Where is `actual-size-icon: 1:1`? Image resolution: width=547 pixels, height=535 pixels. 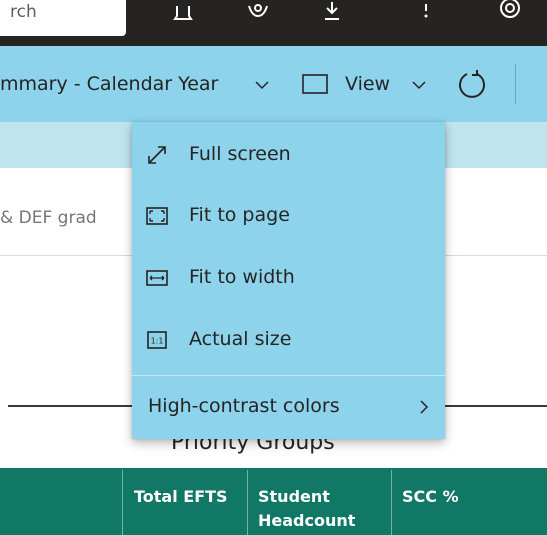
actual-size-icon: 1:1 is located at coordinates (157, 340).